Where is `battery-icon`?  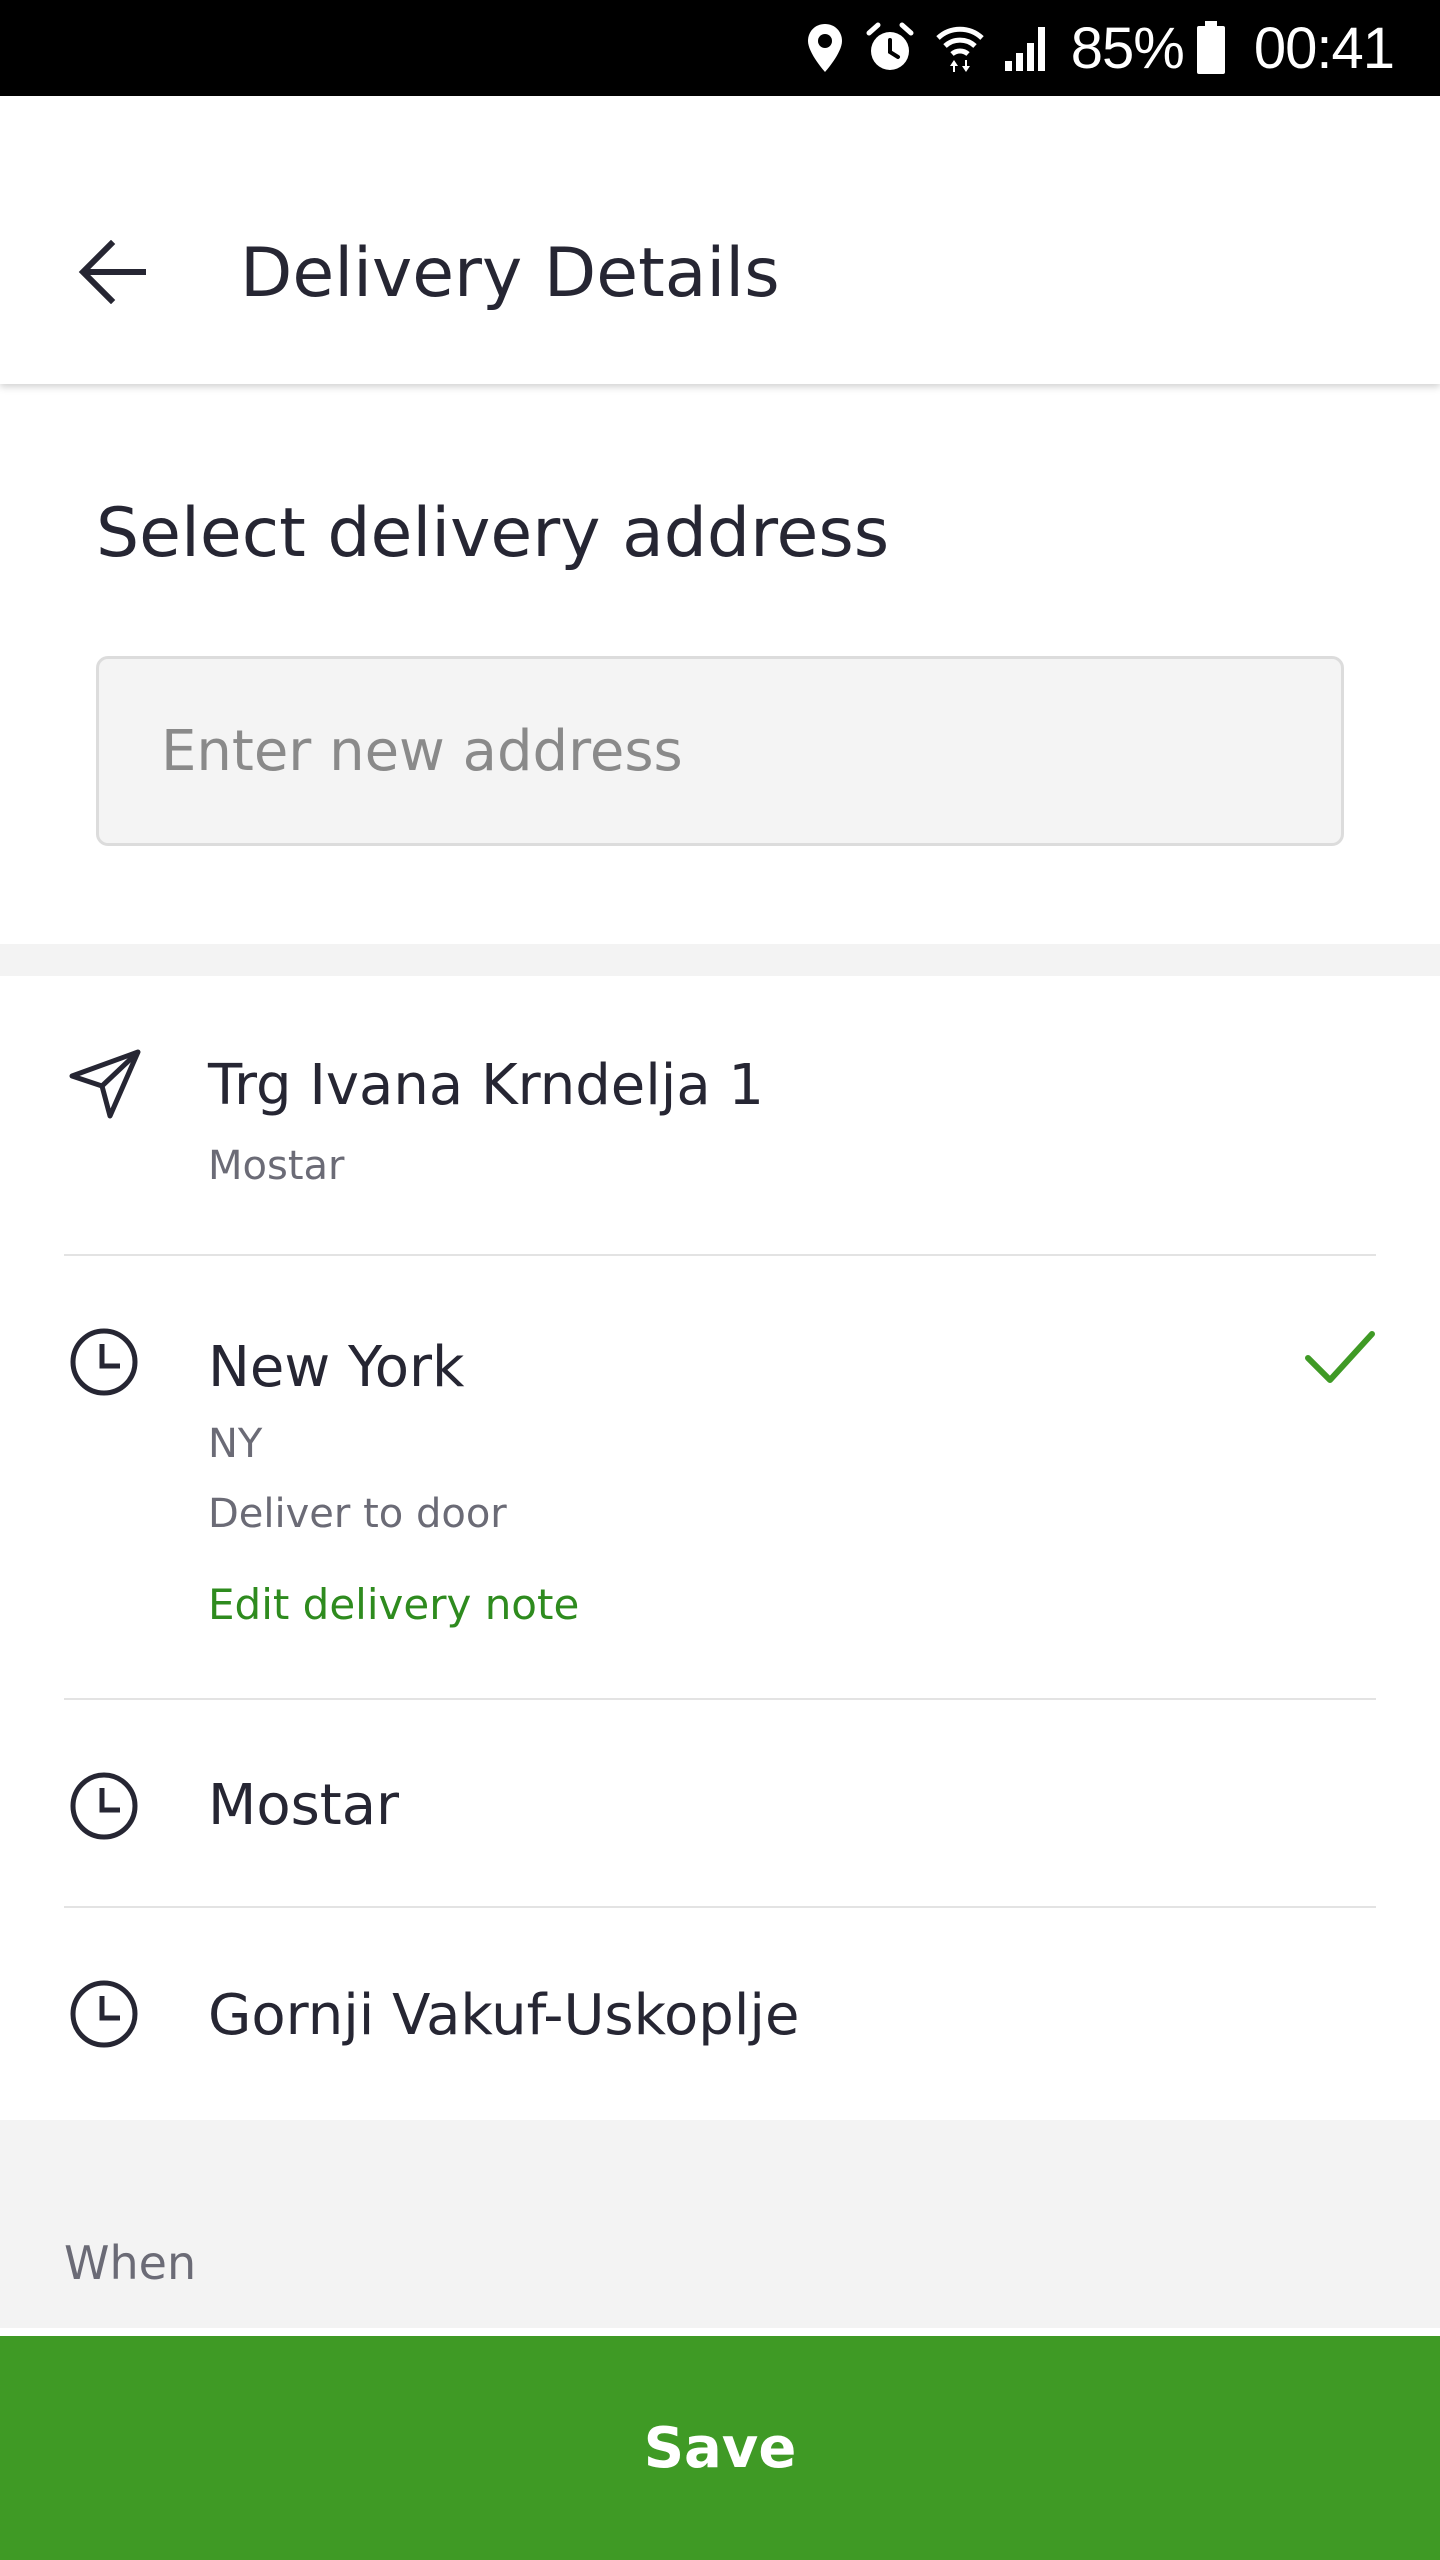 battery-icon is located at coordinates (1211, 48).